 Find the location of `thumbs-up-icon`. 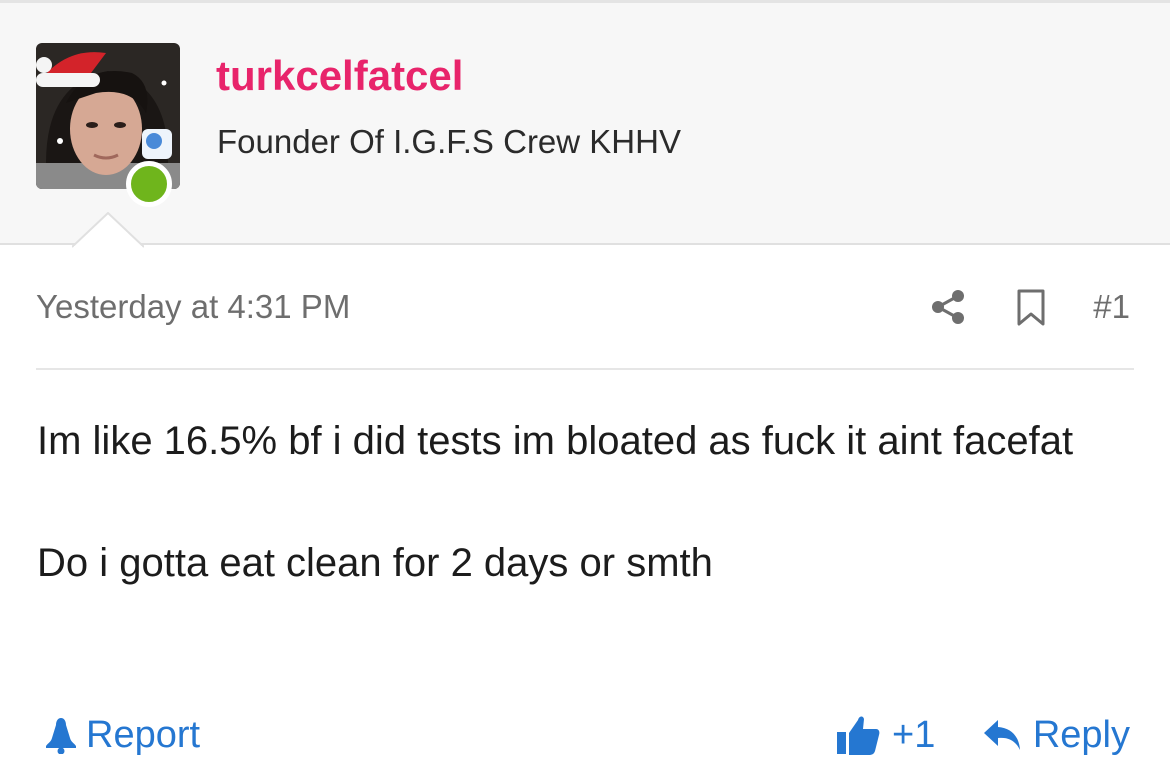

thumbs-up-icon is located at coordinates (858, 735).